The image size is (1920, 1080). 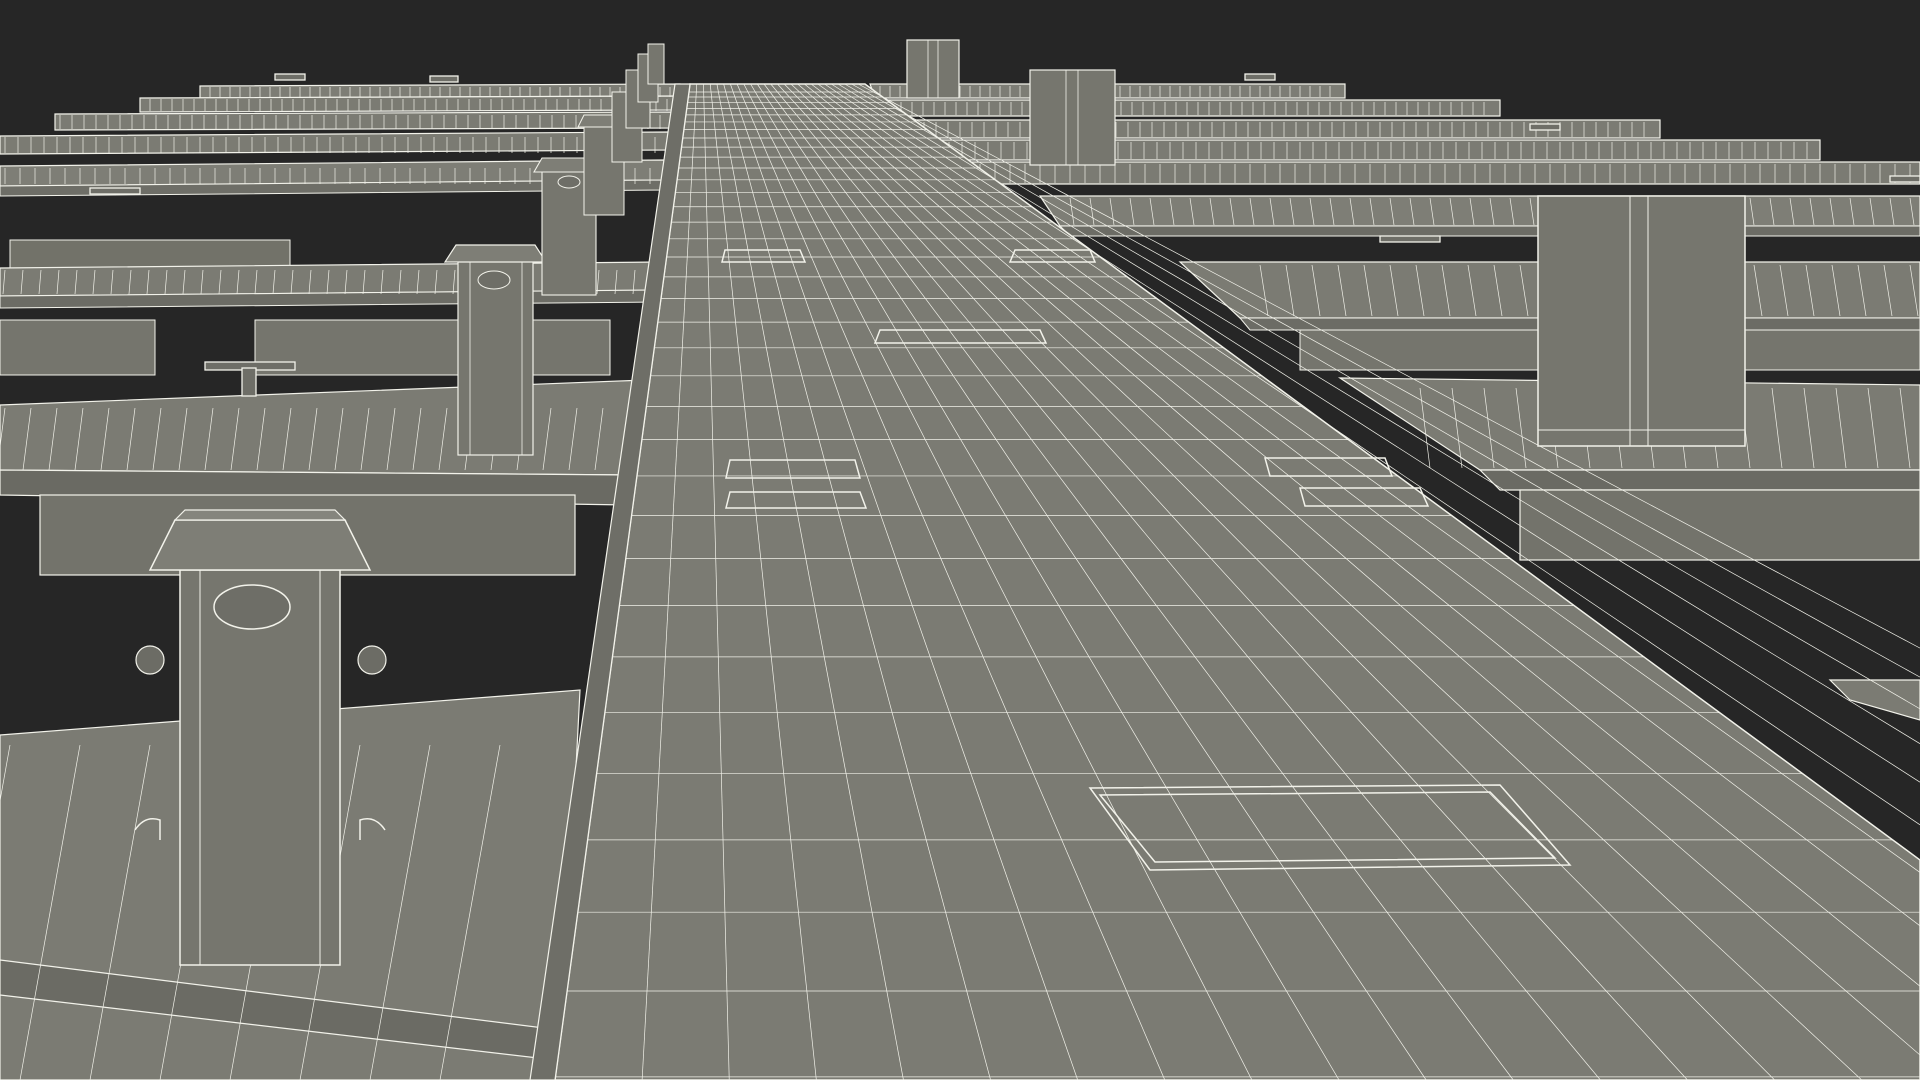 What do you see at coordinates (495, 350) in the screenshot?
I see `power-pedestal-mid-left` at bounding box center [495, 350].